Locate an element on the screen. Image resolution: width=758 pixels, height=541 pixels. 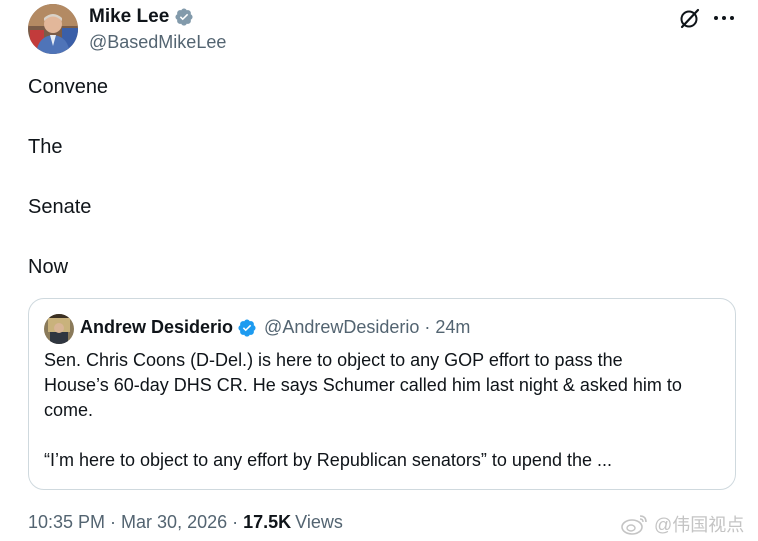
tweet-meta: 10:35 PM · Mar 30, 2026 · 17.5K Views is located at coordinates (185, 522).